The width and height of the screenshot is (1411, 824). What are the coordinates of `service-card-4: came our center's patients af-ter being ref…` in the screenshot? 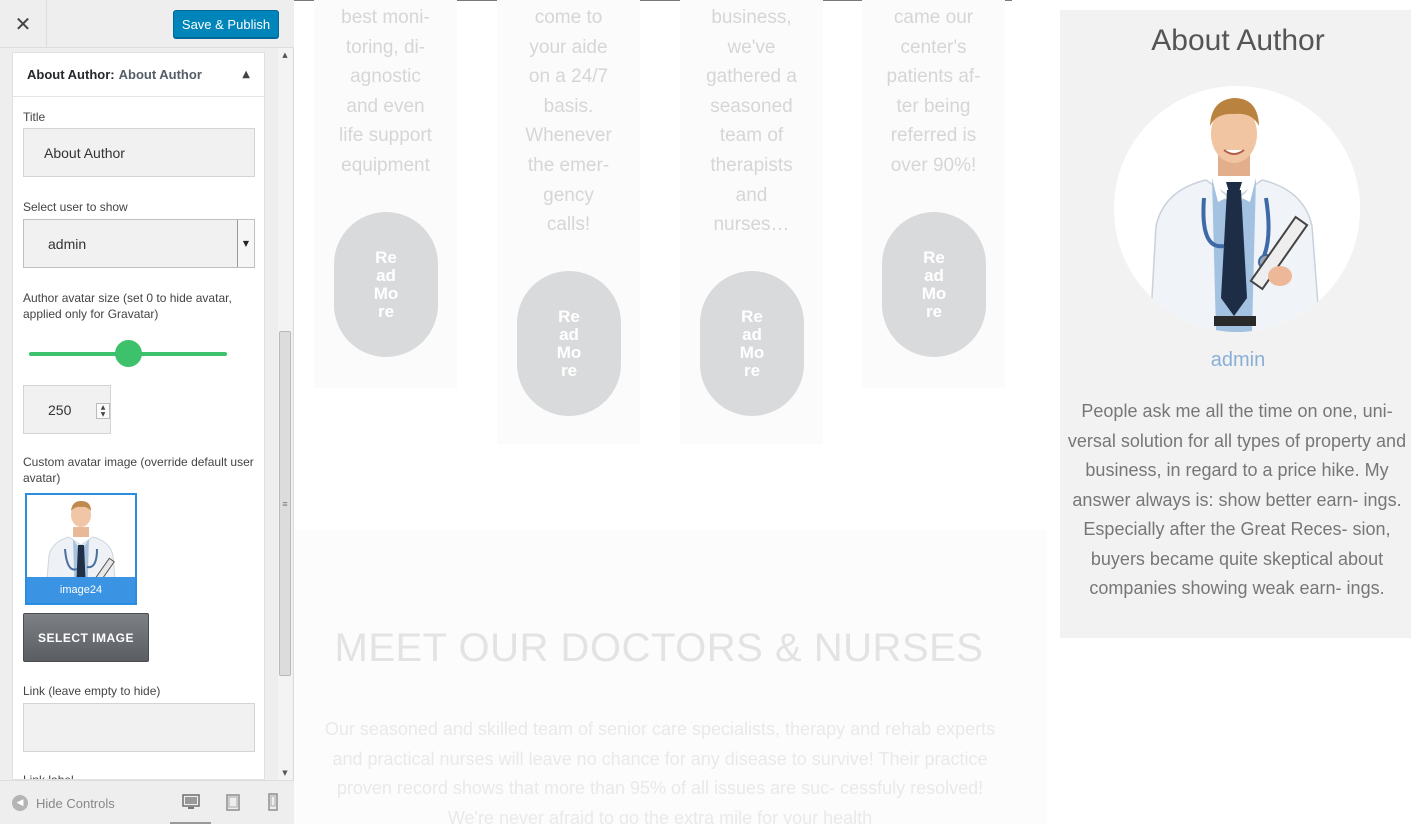 It's located at (933, 194).